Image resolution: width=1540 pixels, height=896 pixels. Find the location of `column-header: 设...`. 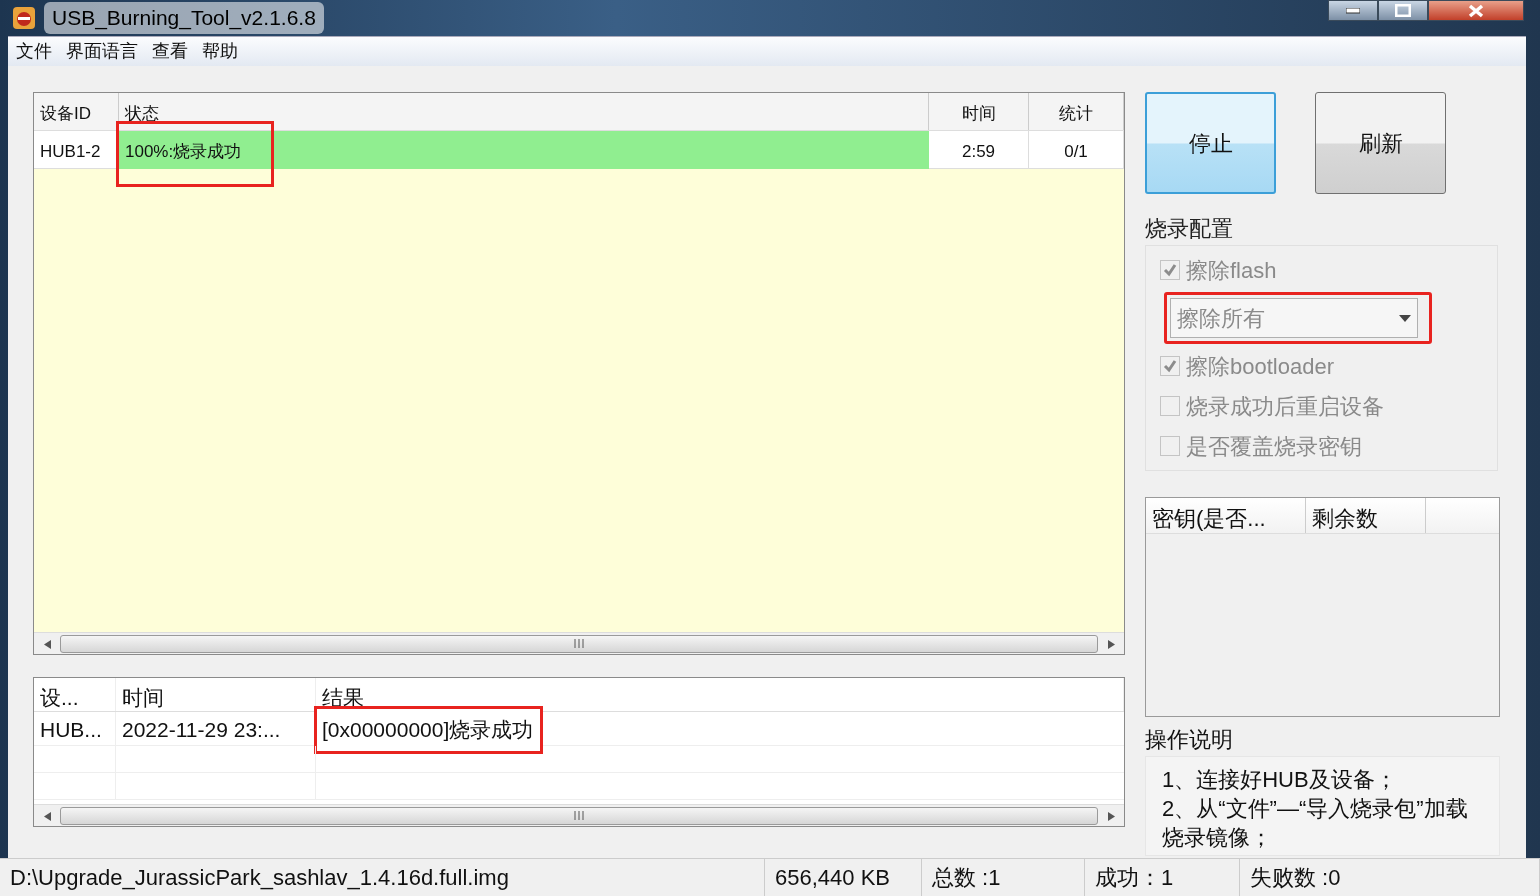

column-header: 设... is located at coordinates (75, 694).